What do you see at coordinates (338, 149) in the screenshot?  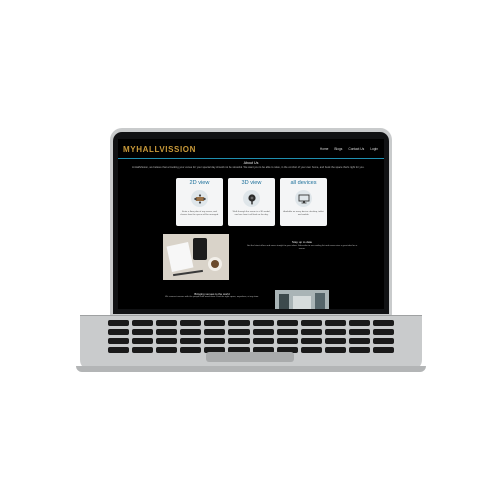 I see `nav-link-blogs: Blogs` at bounding box center [338, 149].